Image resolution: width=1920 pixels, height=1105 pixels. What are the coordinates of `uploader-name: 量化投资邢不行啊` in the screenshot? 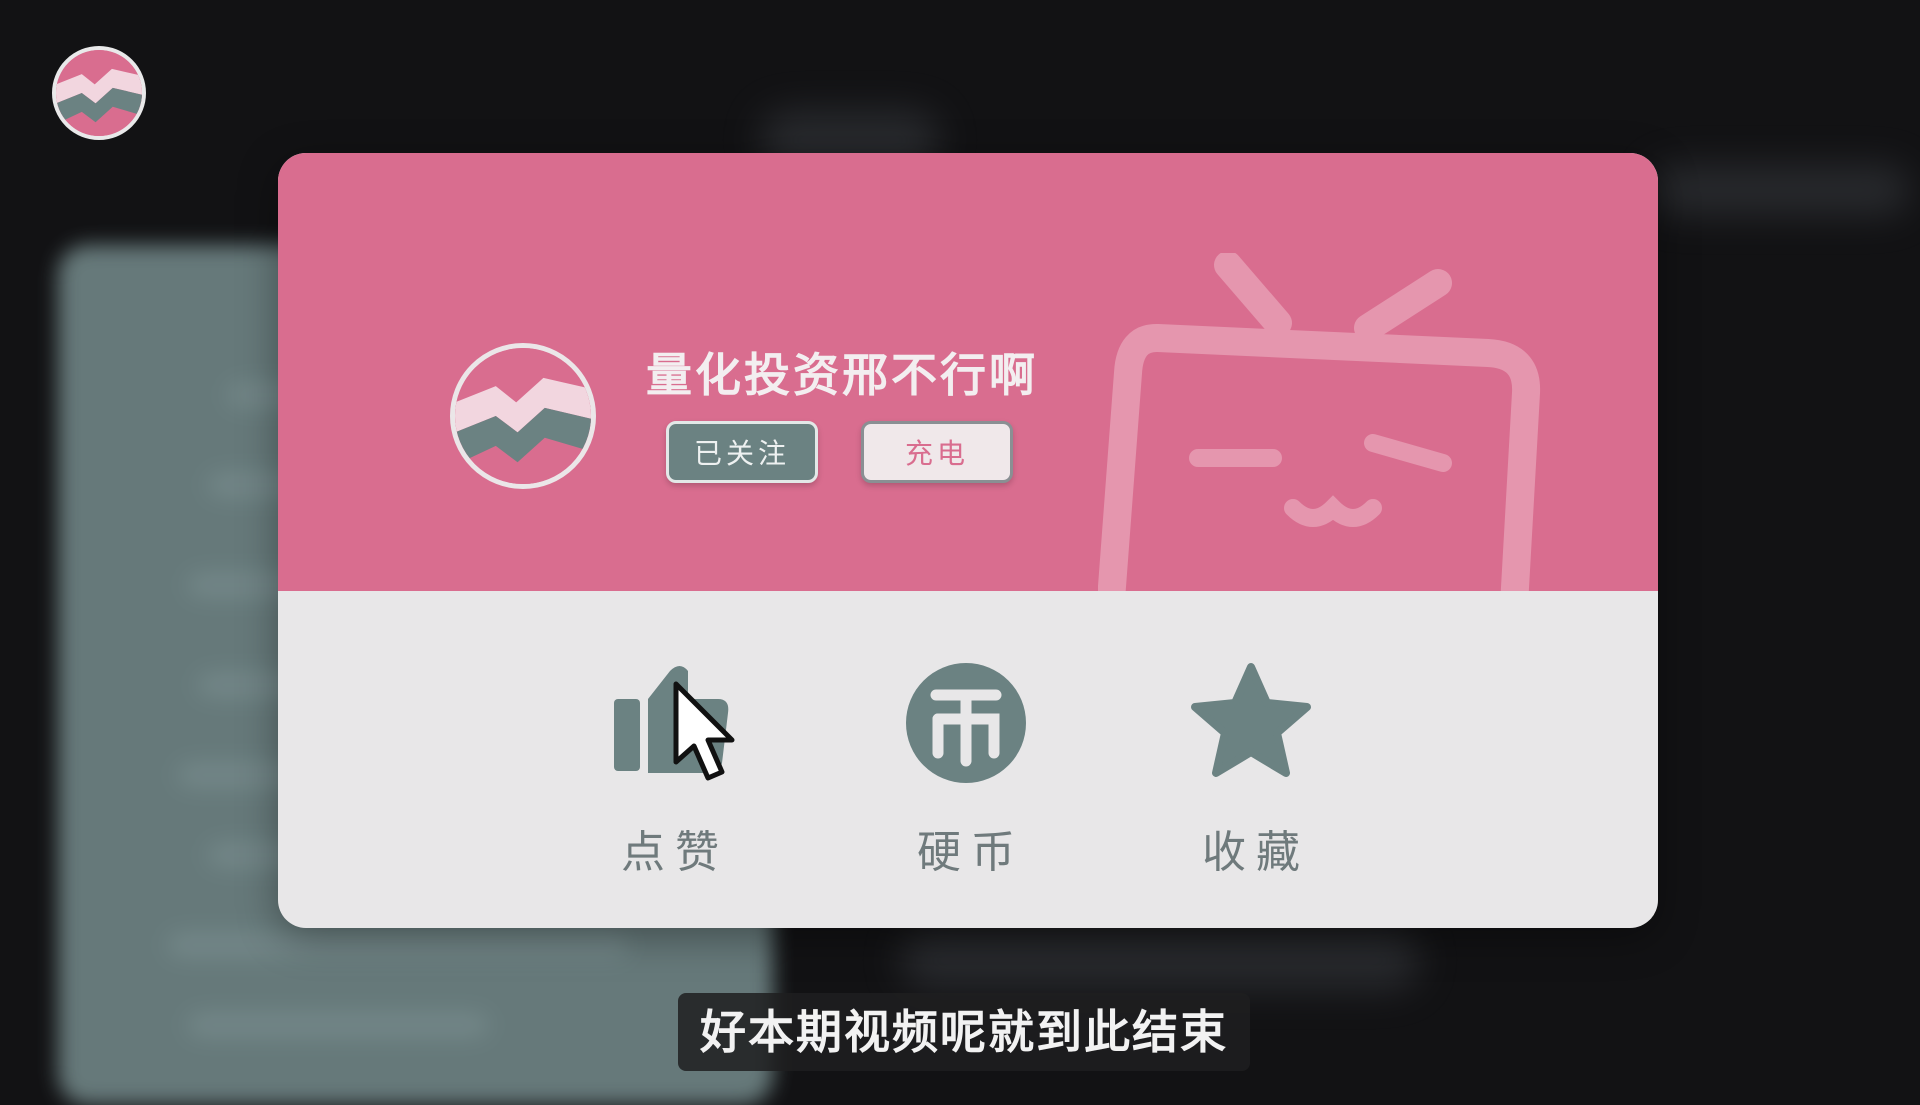 It's located at (842, 372).